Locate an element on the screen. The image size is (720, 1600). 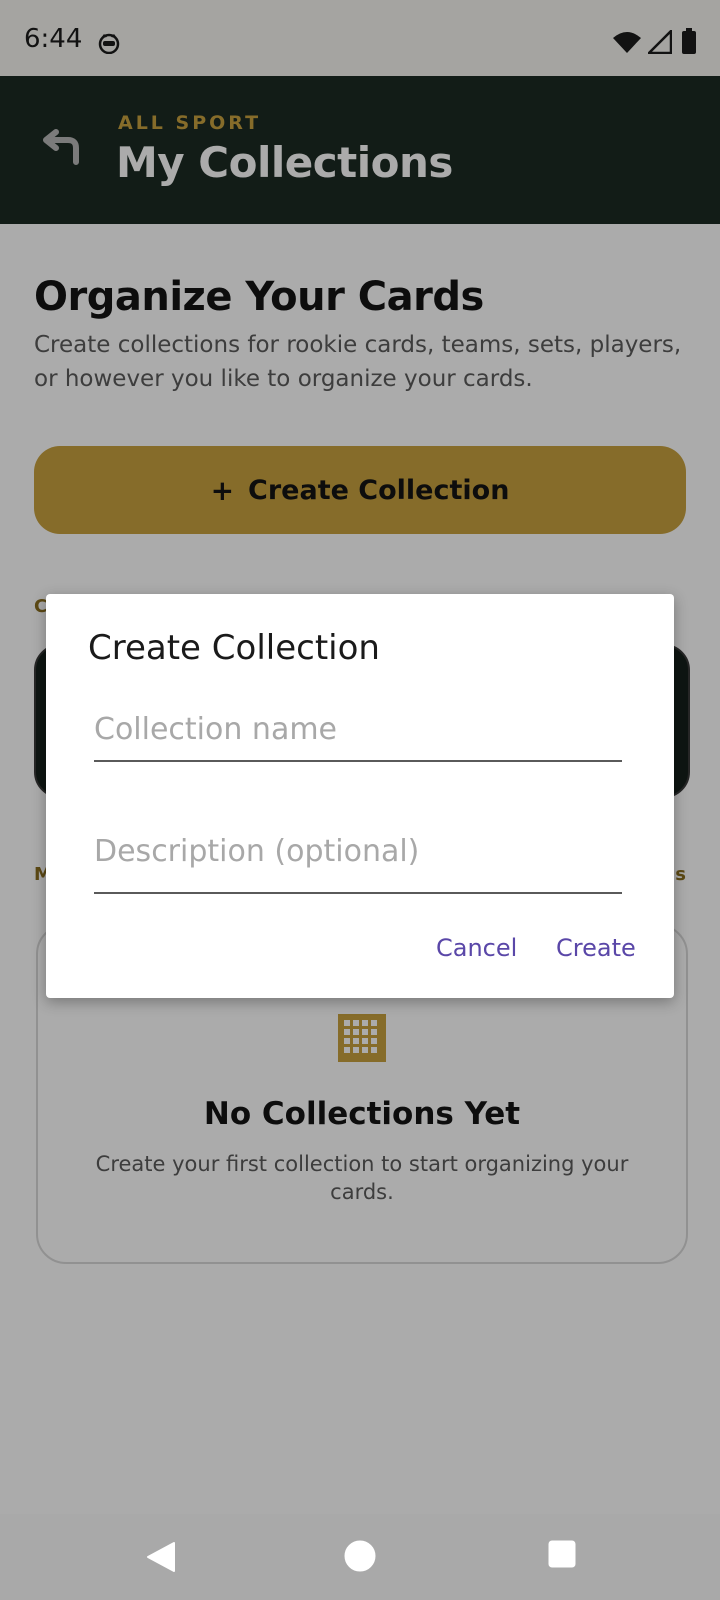
collection-name-input is located at coordinates (358, 734).